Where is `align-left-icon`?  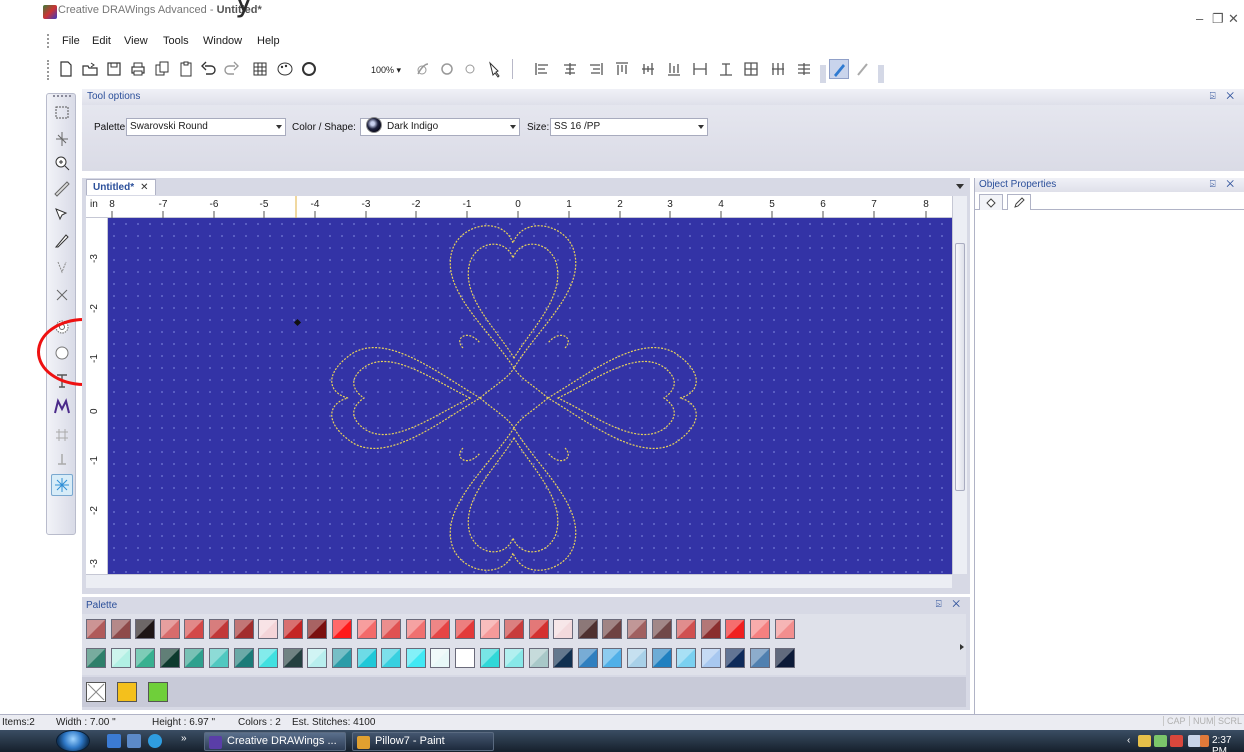 align-left-icon is located at coordinates (542, 69).